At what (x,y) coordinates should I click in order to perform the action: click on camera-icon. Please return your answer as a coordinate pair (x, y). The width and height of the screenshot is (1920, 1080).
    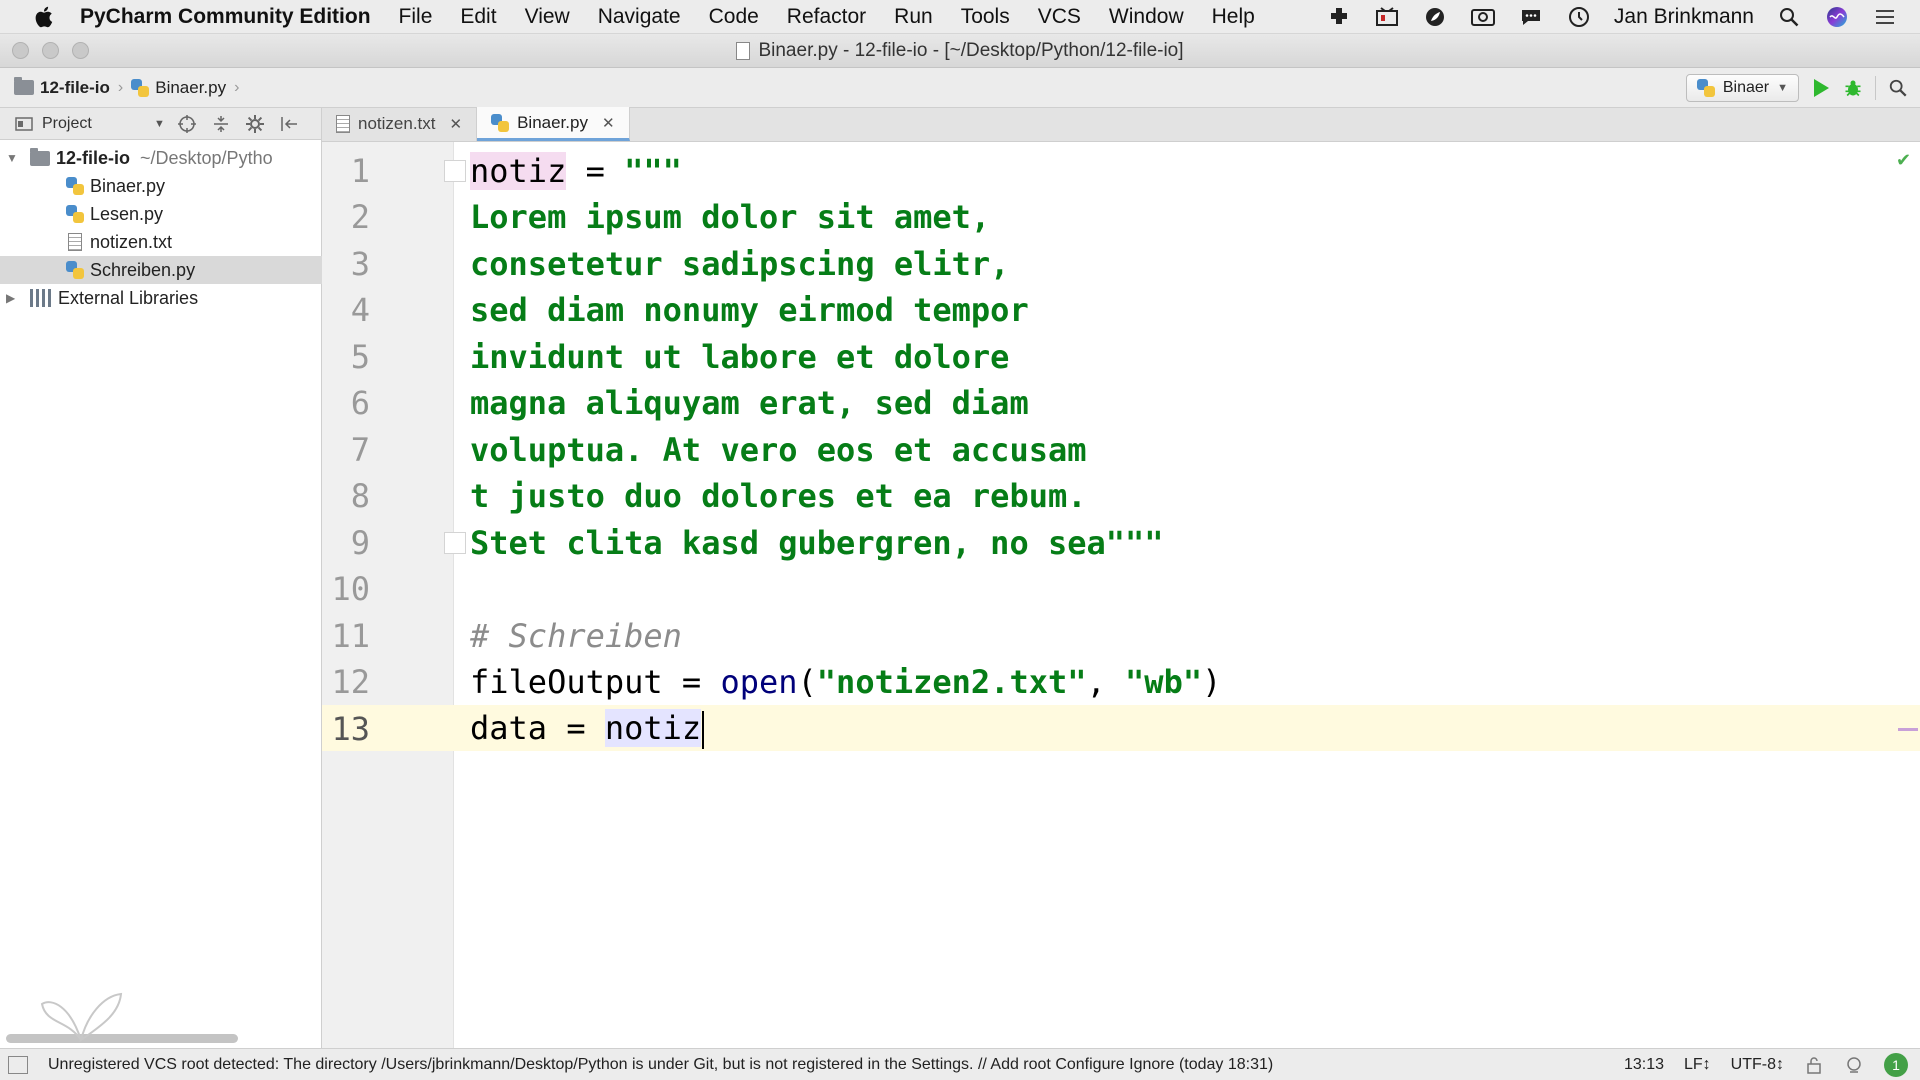
    Looking at the image, I should click on (1483, 17).